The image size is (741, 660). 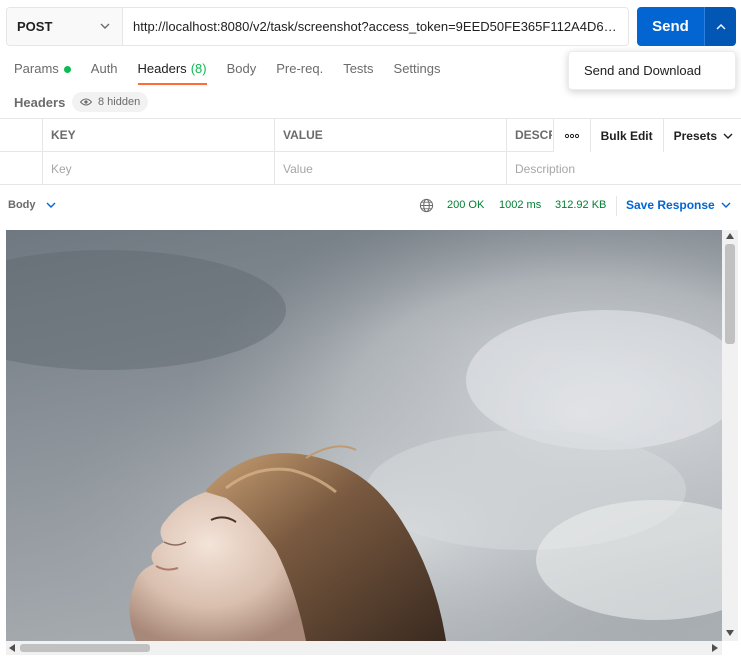 I want to click on scroll-down-icon, so click(x=730, y=633).